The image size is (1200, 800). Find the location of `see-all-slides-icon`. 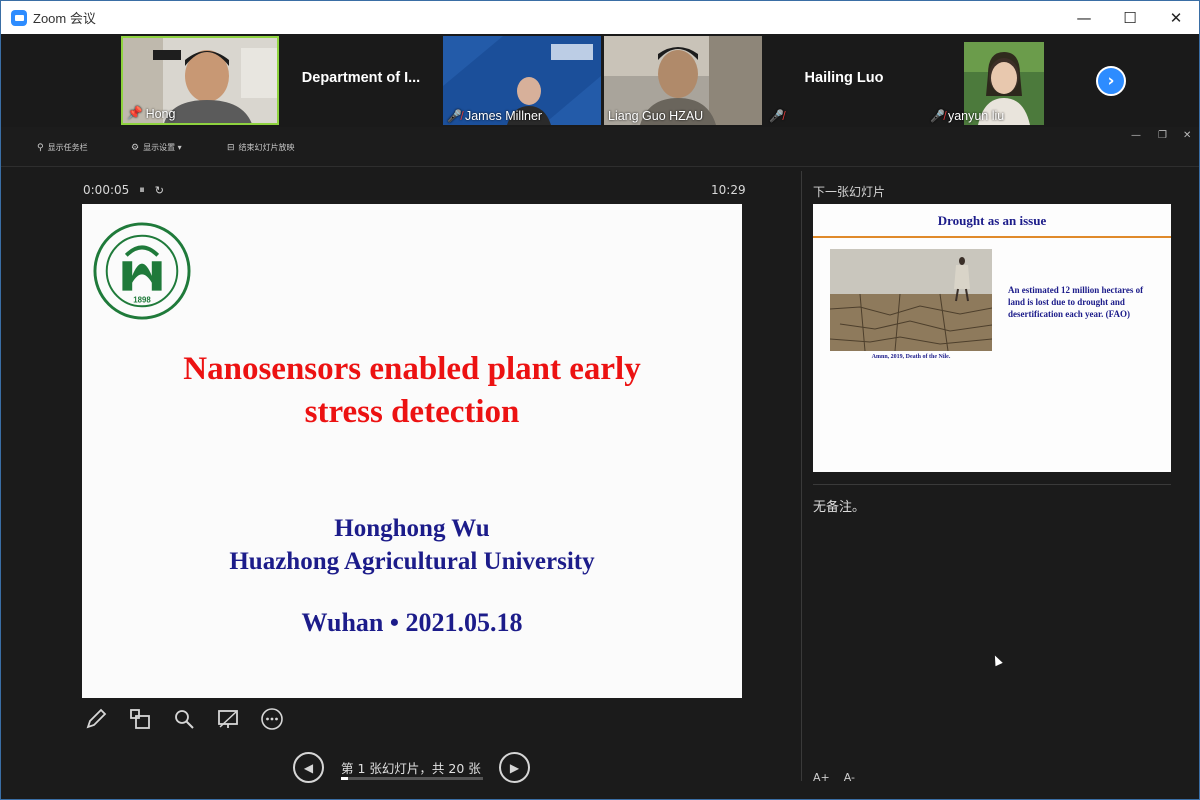

see-all-slides-icon is located at coordinates (140, 719).